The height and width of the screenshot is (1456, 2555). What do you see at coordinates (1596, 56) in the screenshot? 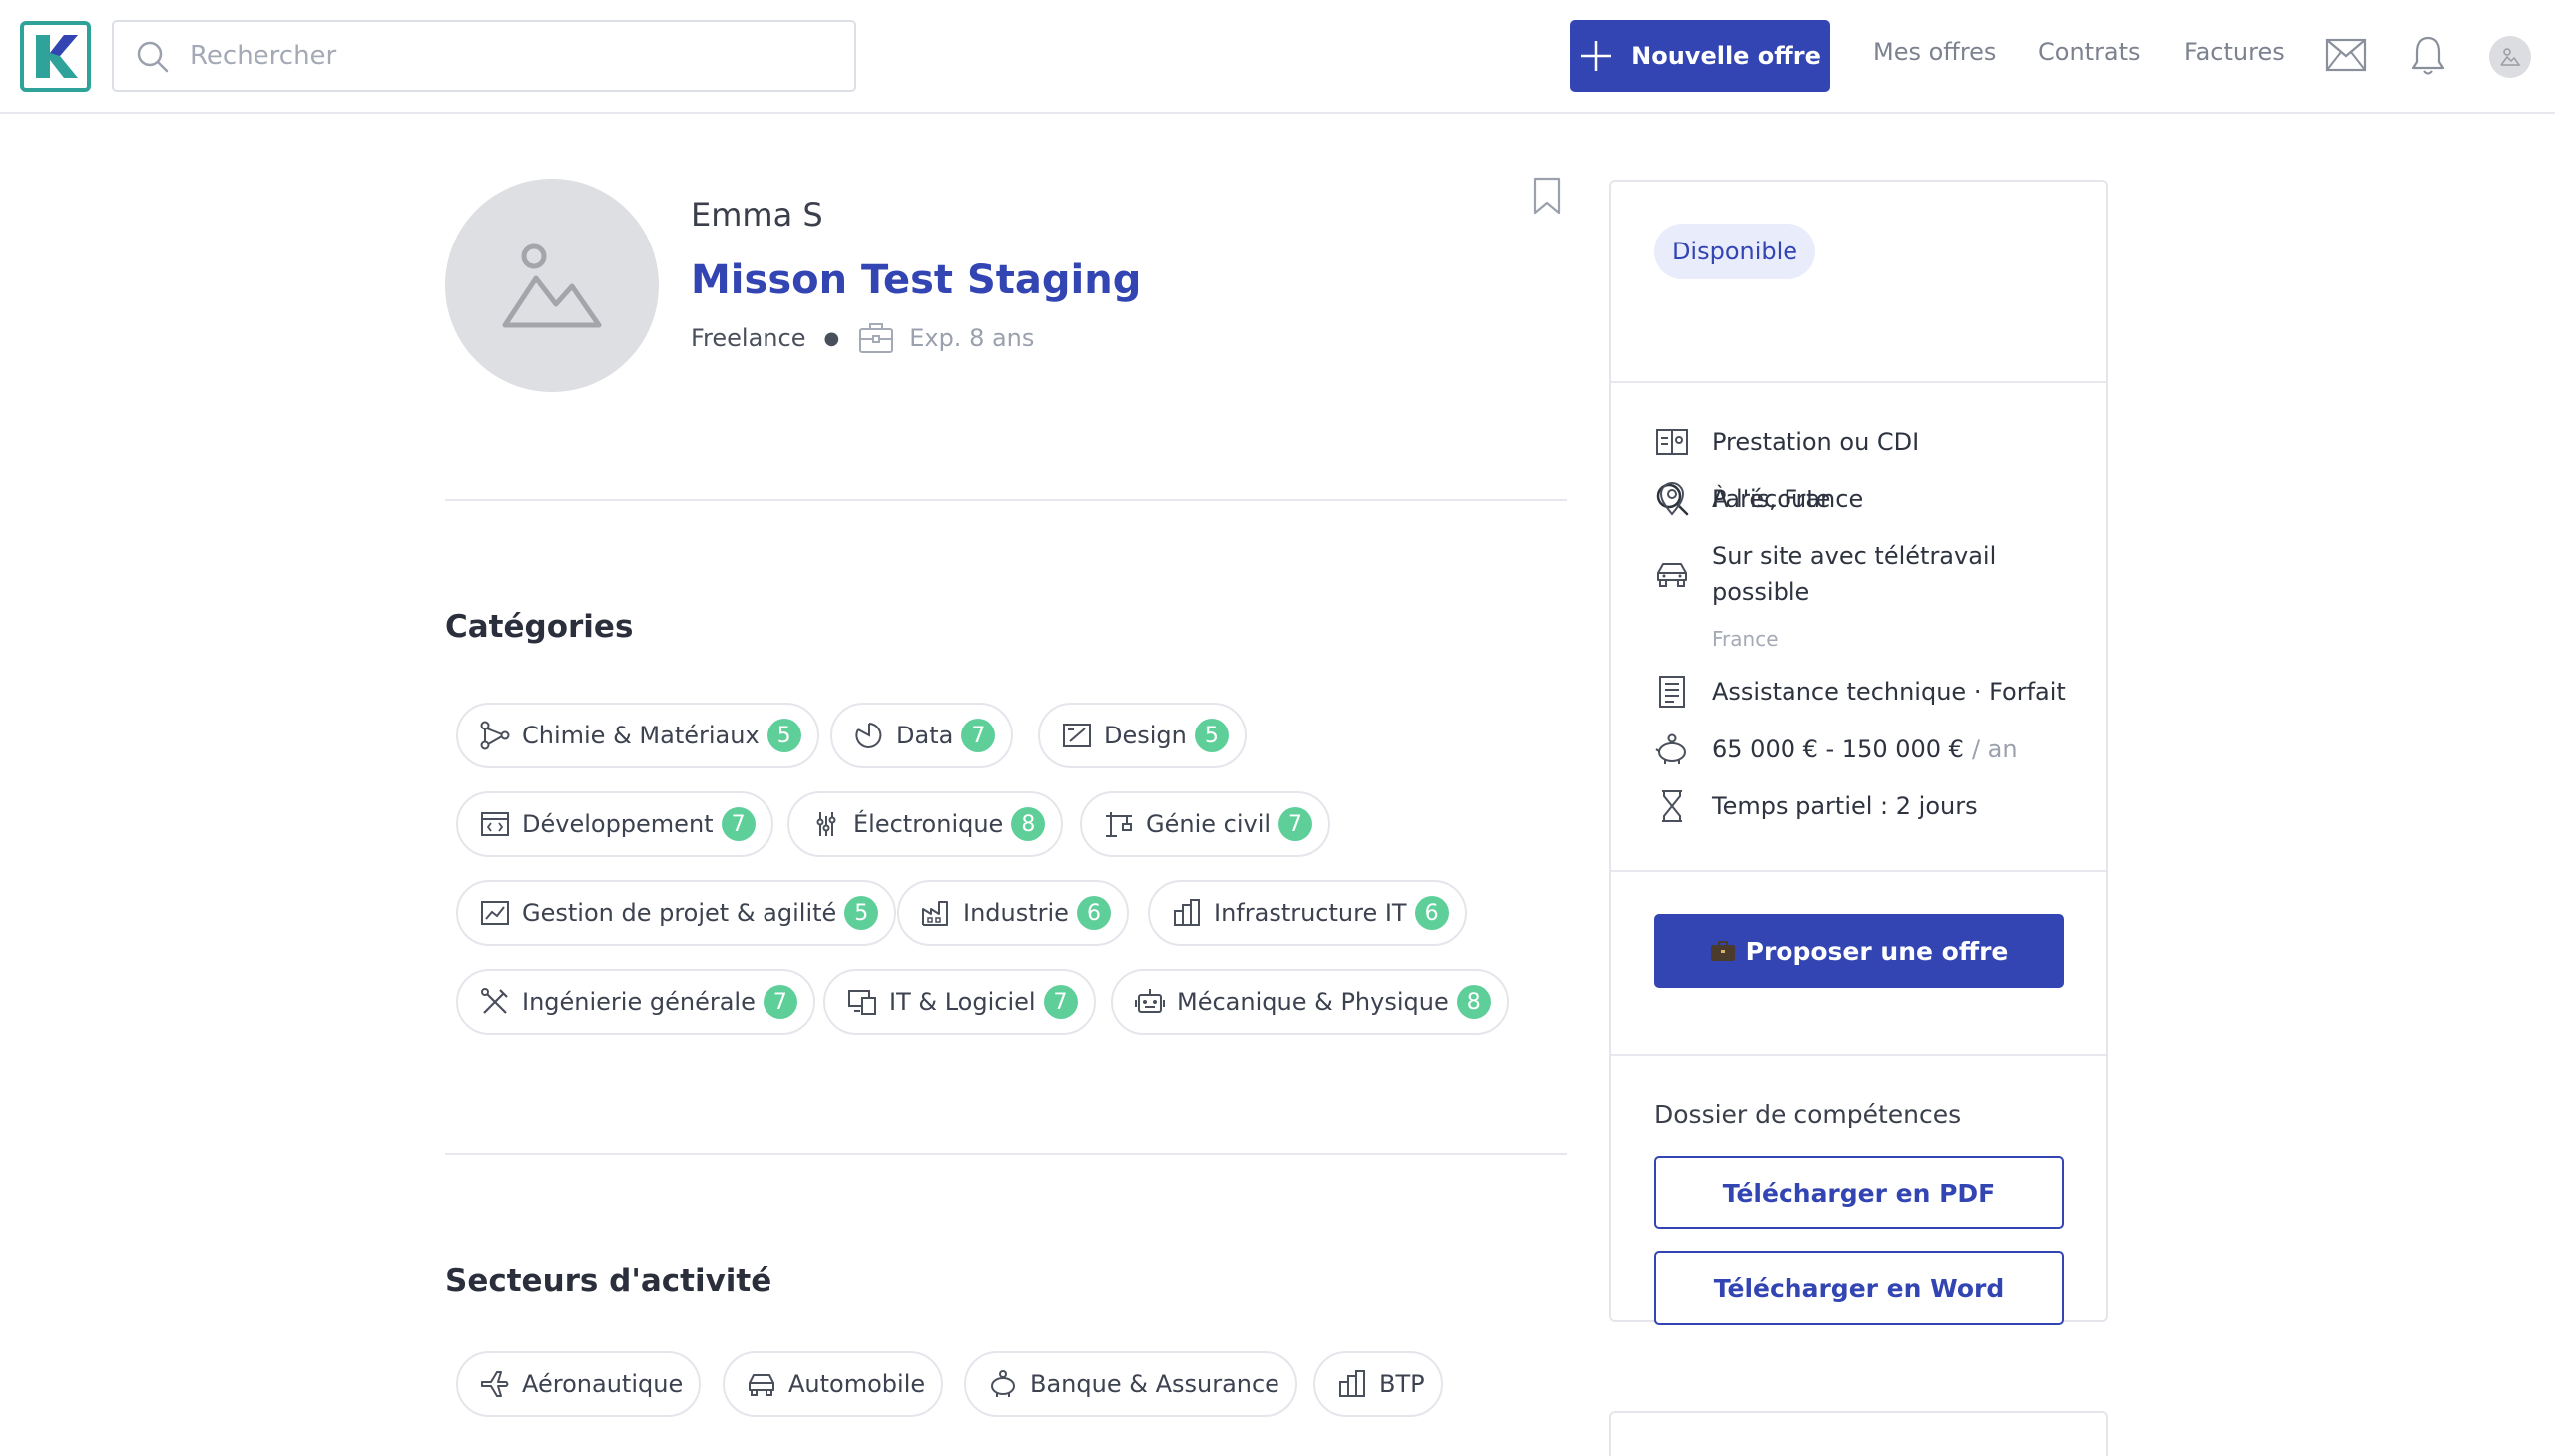
I see `plus-icon` at bounding box center [1596, 56].